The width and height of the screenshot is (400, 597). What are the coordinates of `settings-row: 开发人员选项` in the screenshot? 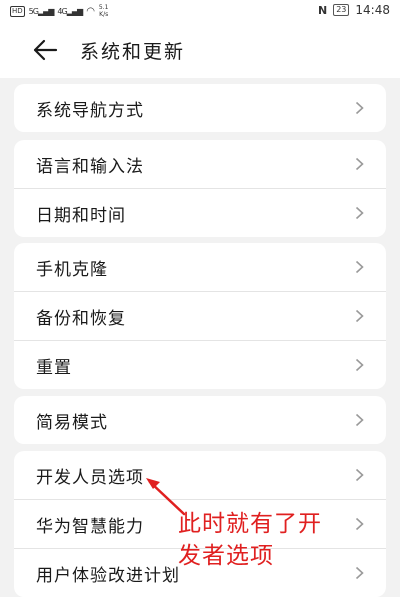 It's located at (200, 475).